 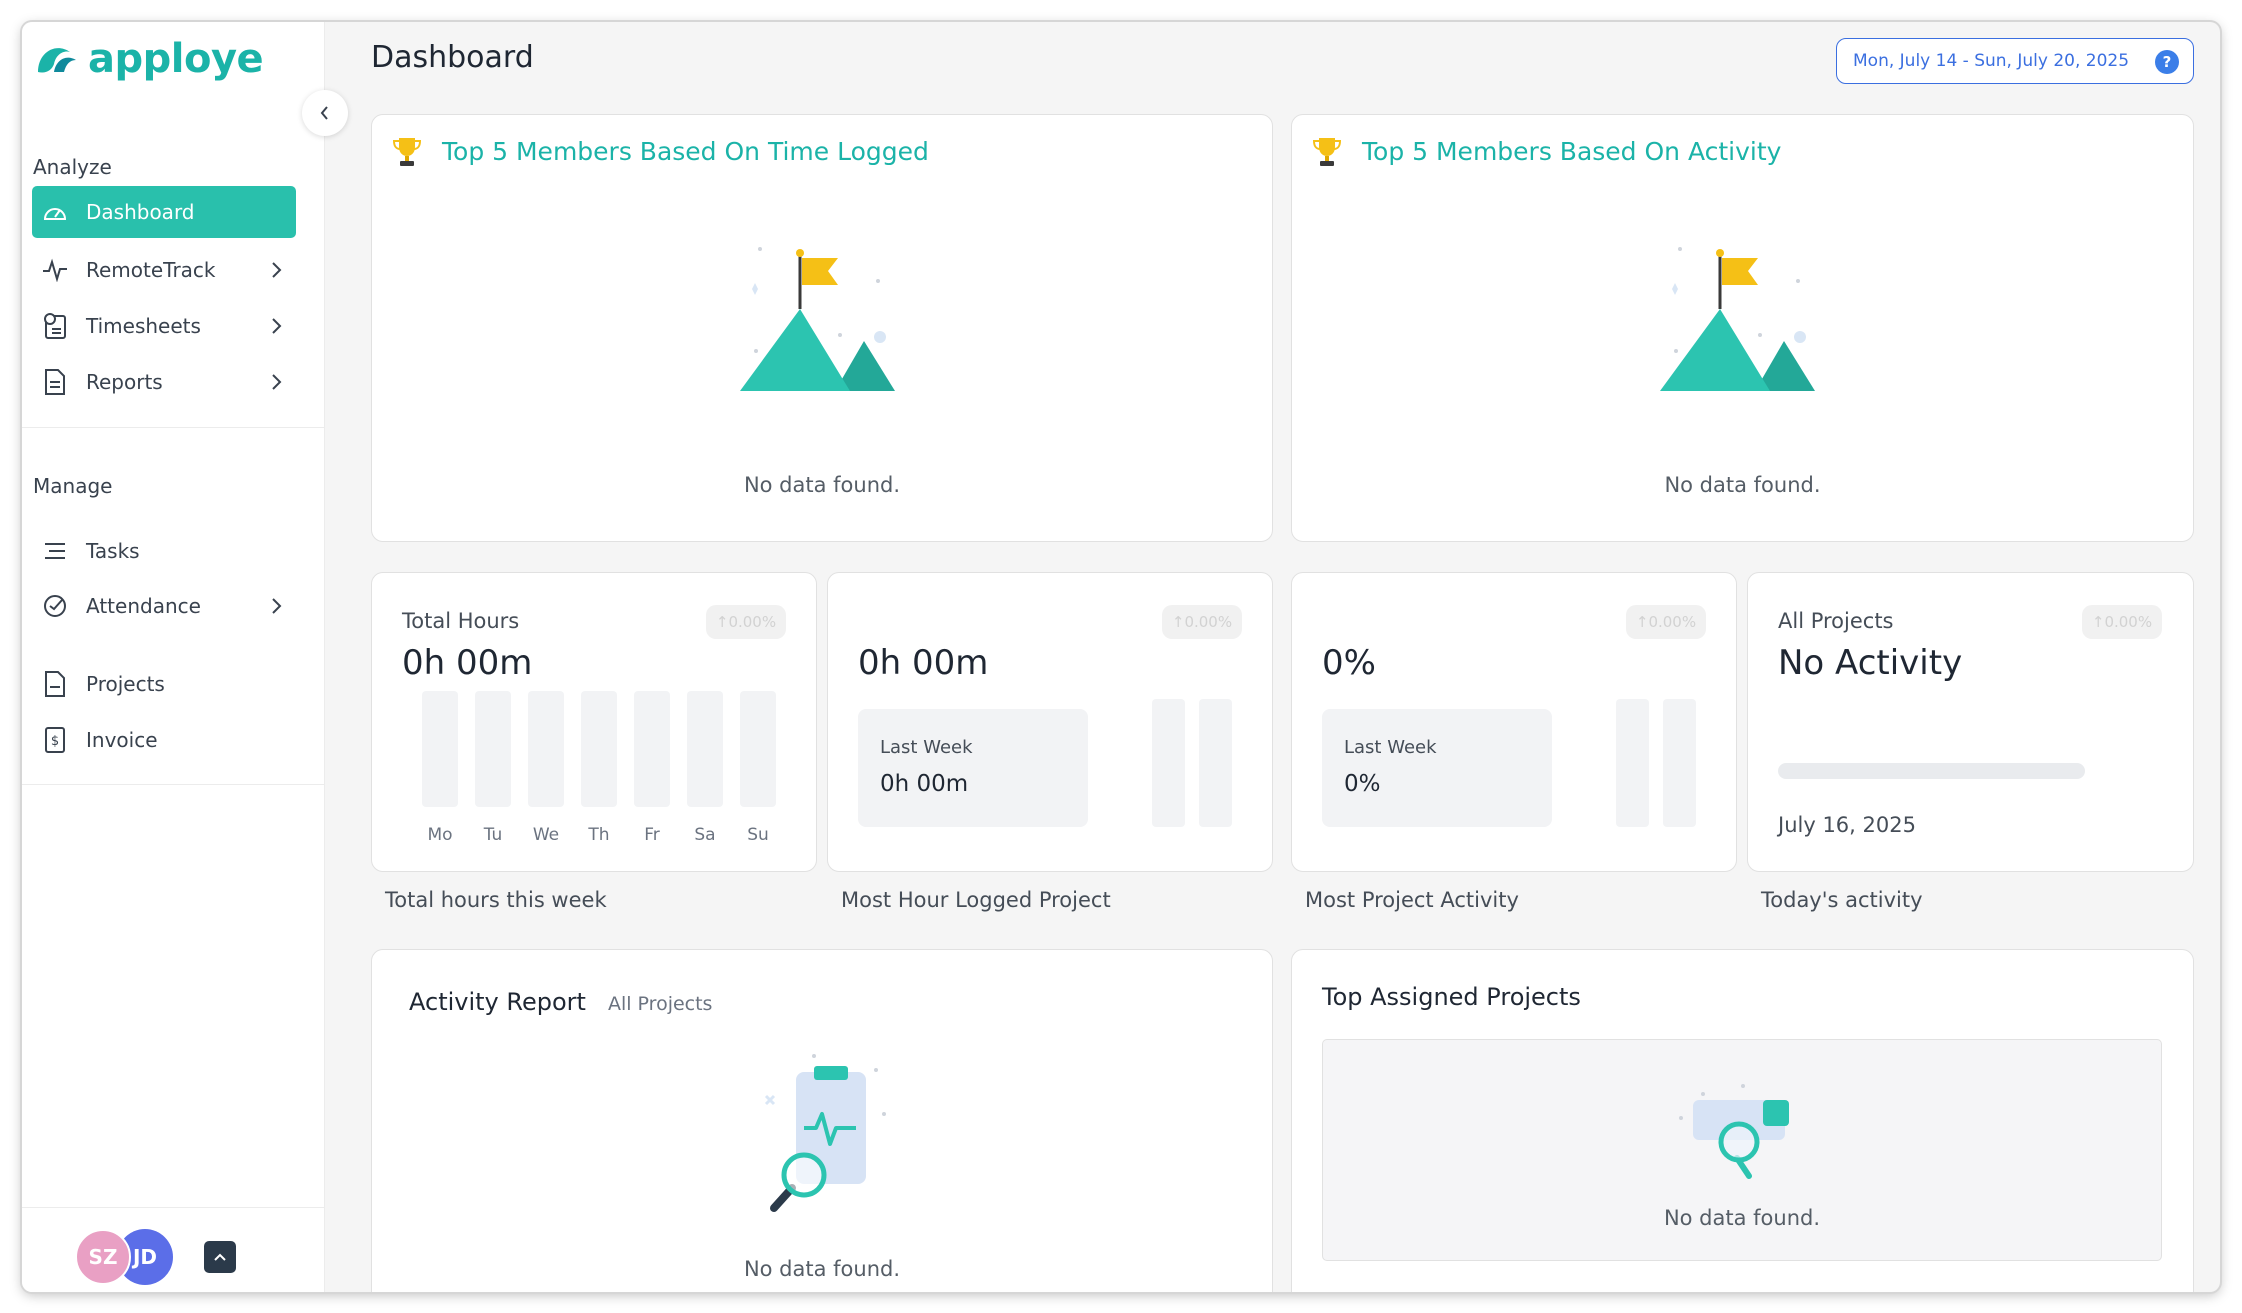 What do you see at coordinates (164, 270) in the screenshot?
I see `sidebar-item-remotetrack: RemoteTrack` at bounding box center [164, 270].